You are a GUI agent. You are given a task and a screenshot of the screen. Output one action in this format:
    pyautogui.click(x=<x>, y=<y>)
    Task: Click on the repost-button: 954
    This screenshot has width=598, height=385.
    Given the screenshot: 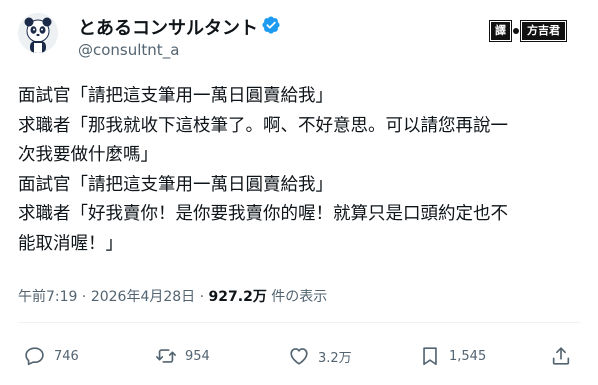 What is the action you would take?
    pyautogui.click(x=182, y=356)
    